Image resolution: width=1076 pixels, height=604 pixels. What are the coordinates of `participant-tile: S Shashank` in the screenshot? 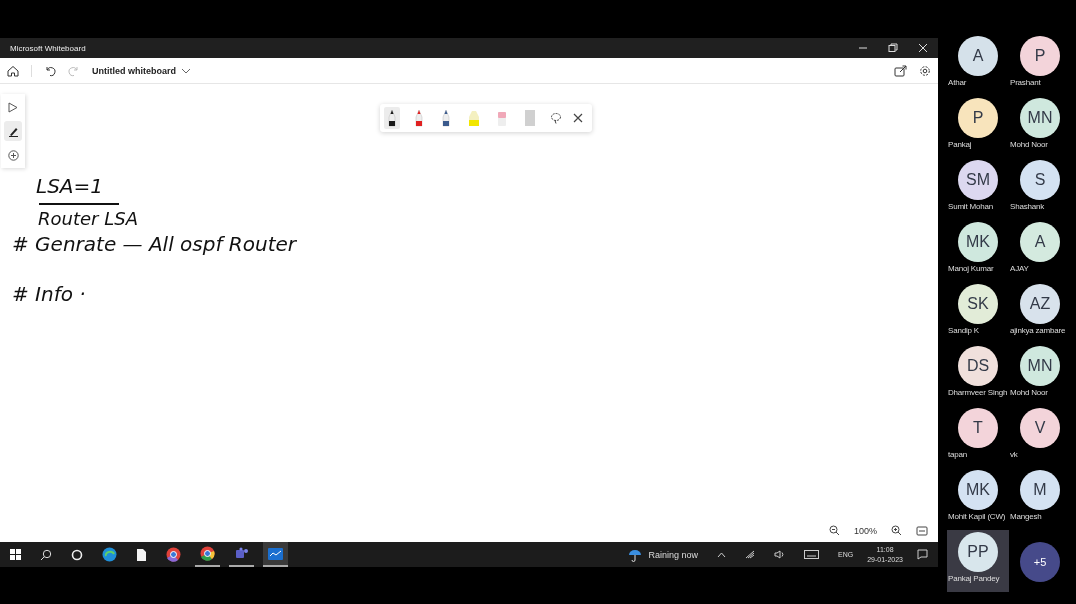 It's located at (1040, 189).